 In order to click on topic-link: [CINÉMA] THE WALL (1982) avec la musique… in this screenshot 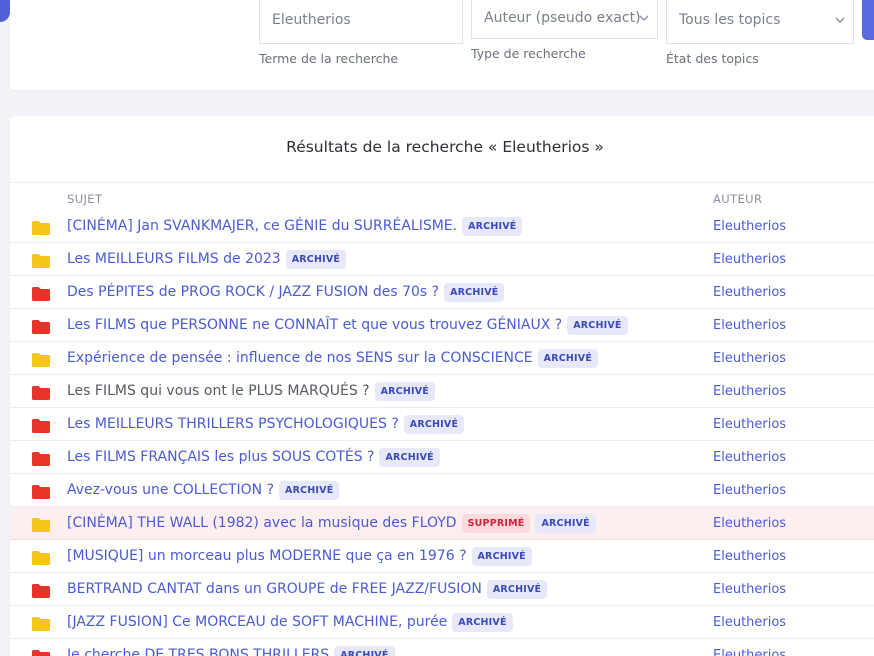, I will do `click(262, 523)`.